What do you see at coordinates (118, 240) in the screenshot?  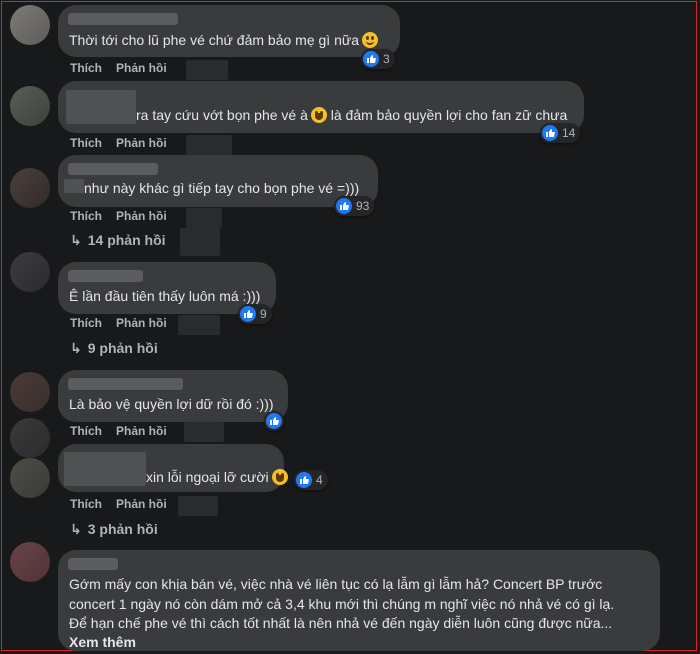 I see `view-replies-link: ↳ 14 phản hồi` at bounding box center [118, 240].